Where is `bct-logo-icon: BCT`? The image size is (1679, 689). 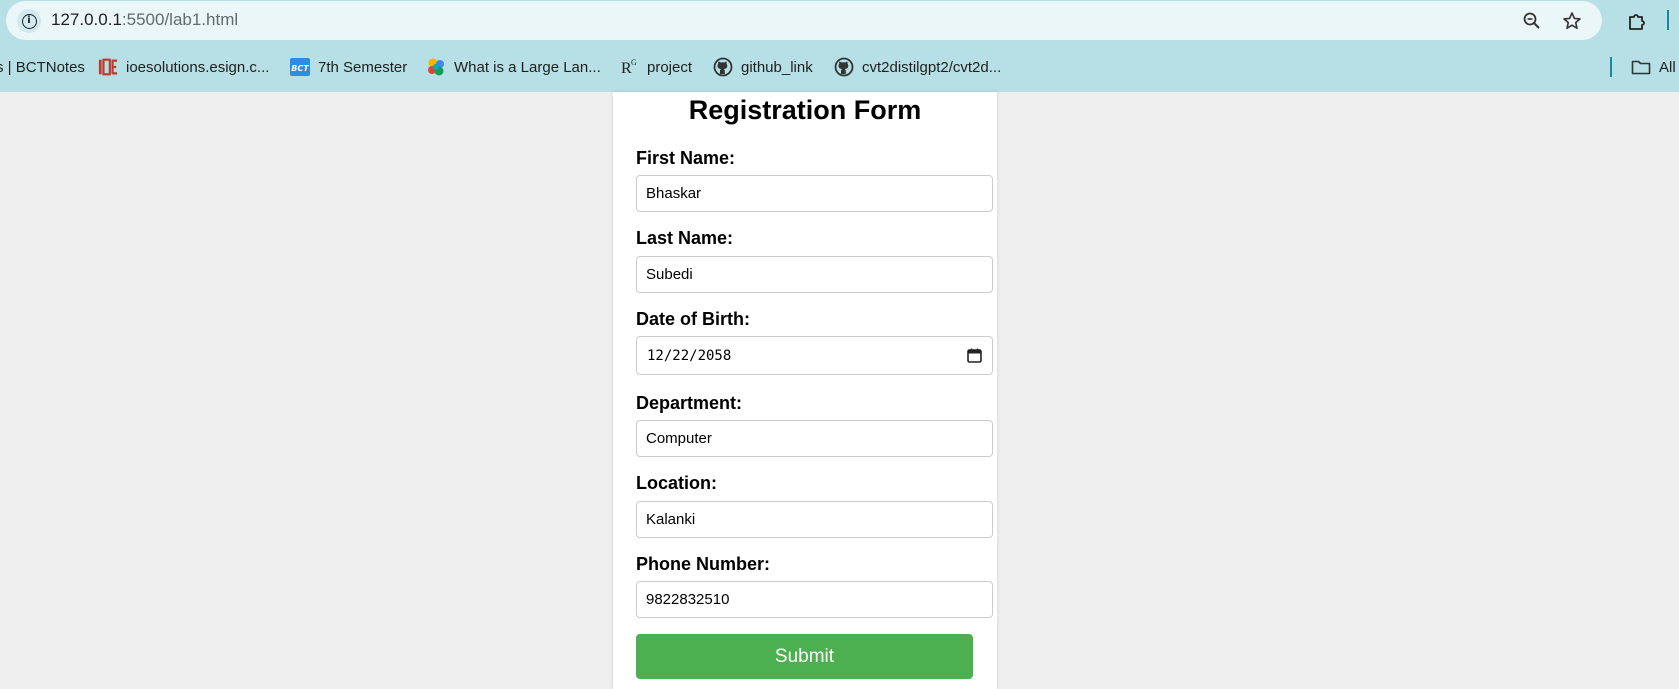 bct-logo-icon: BCT is located at coordinates (300, 67).